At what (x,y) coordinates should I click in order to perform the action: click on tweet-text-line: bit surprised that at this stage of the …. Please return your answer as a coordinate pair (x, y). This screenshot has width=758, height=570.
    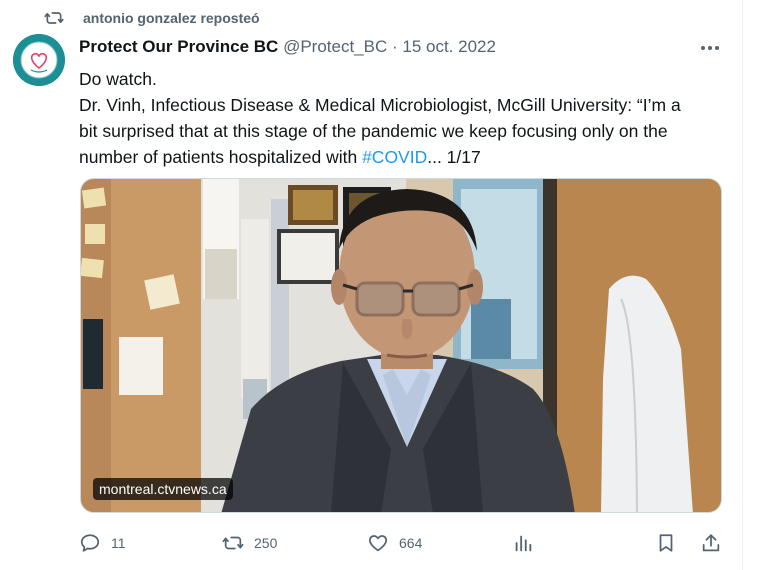
    Looking at the image, I should click on (373, 131).